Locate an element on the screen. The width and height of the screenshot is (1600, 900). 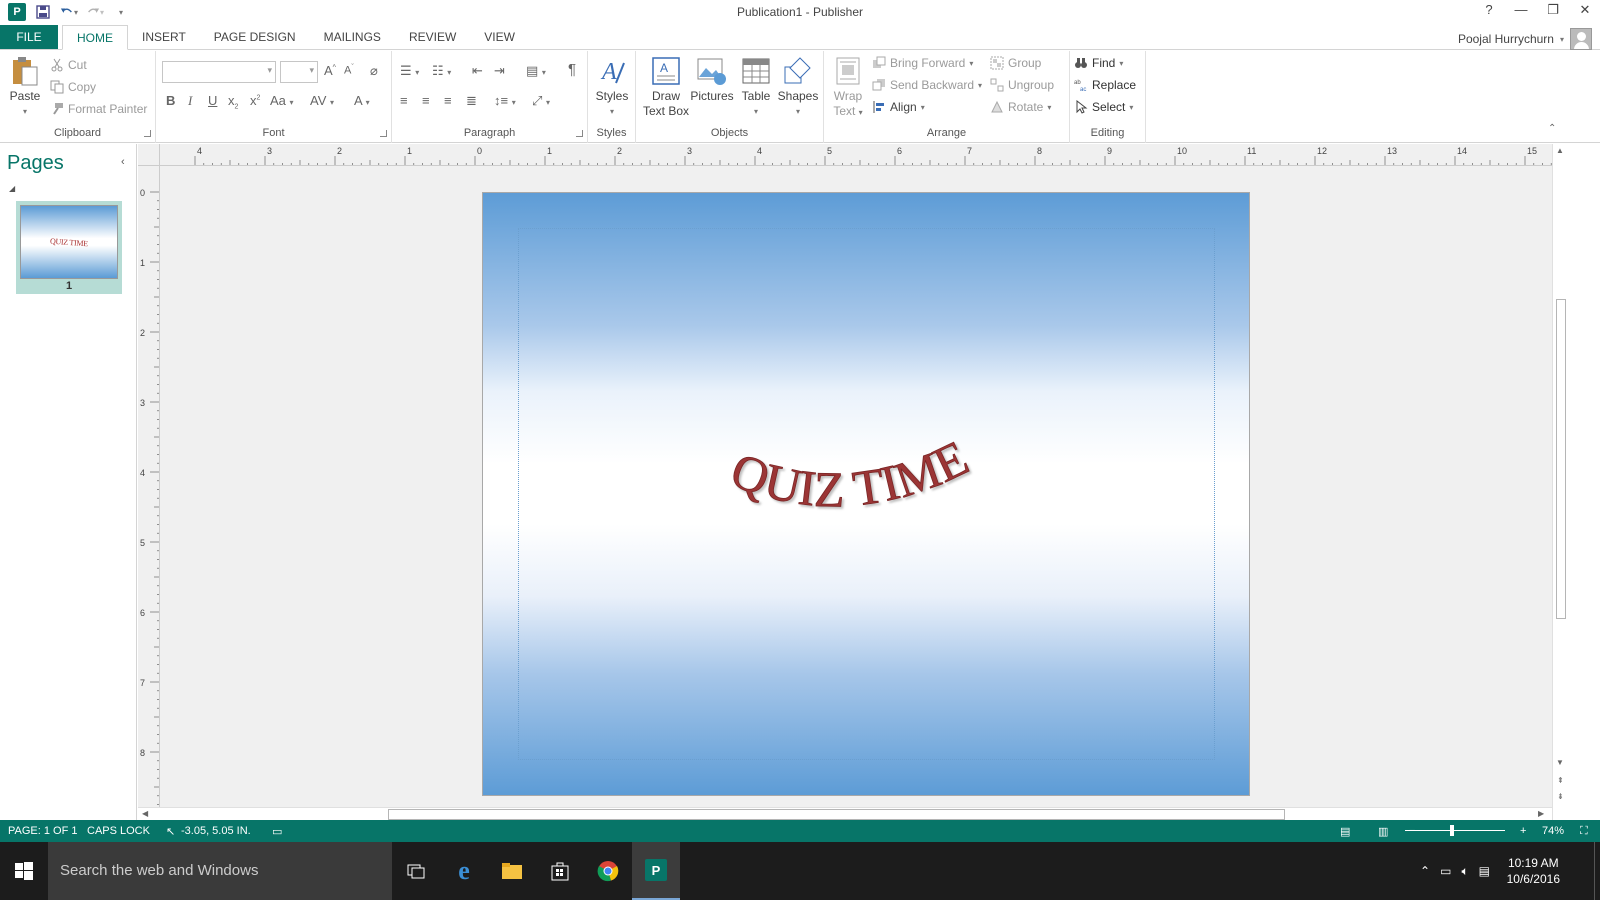
two-page-view-icon: ▥ is located at coordinates (1383, 831).